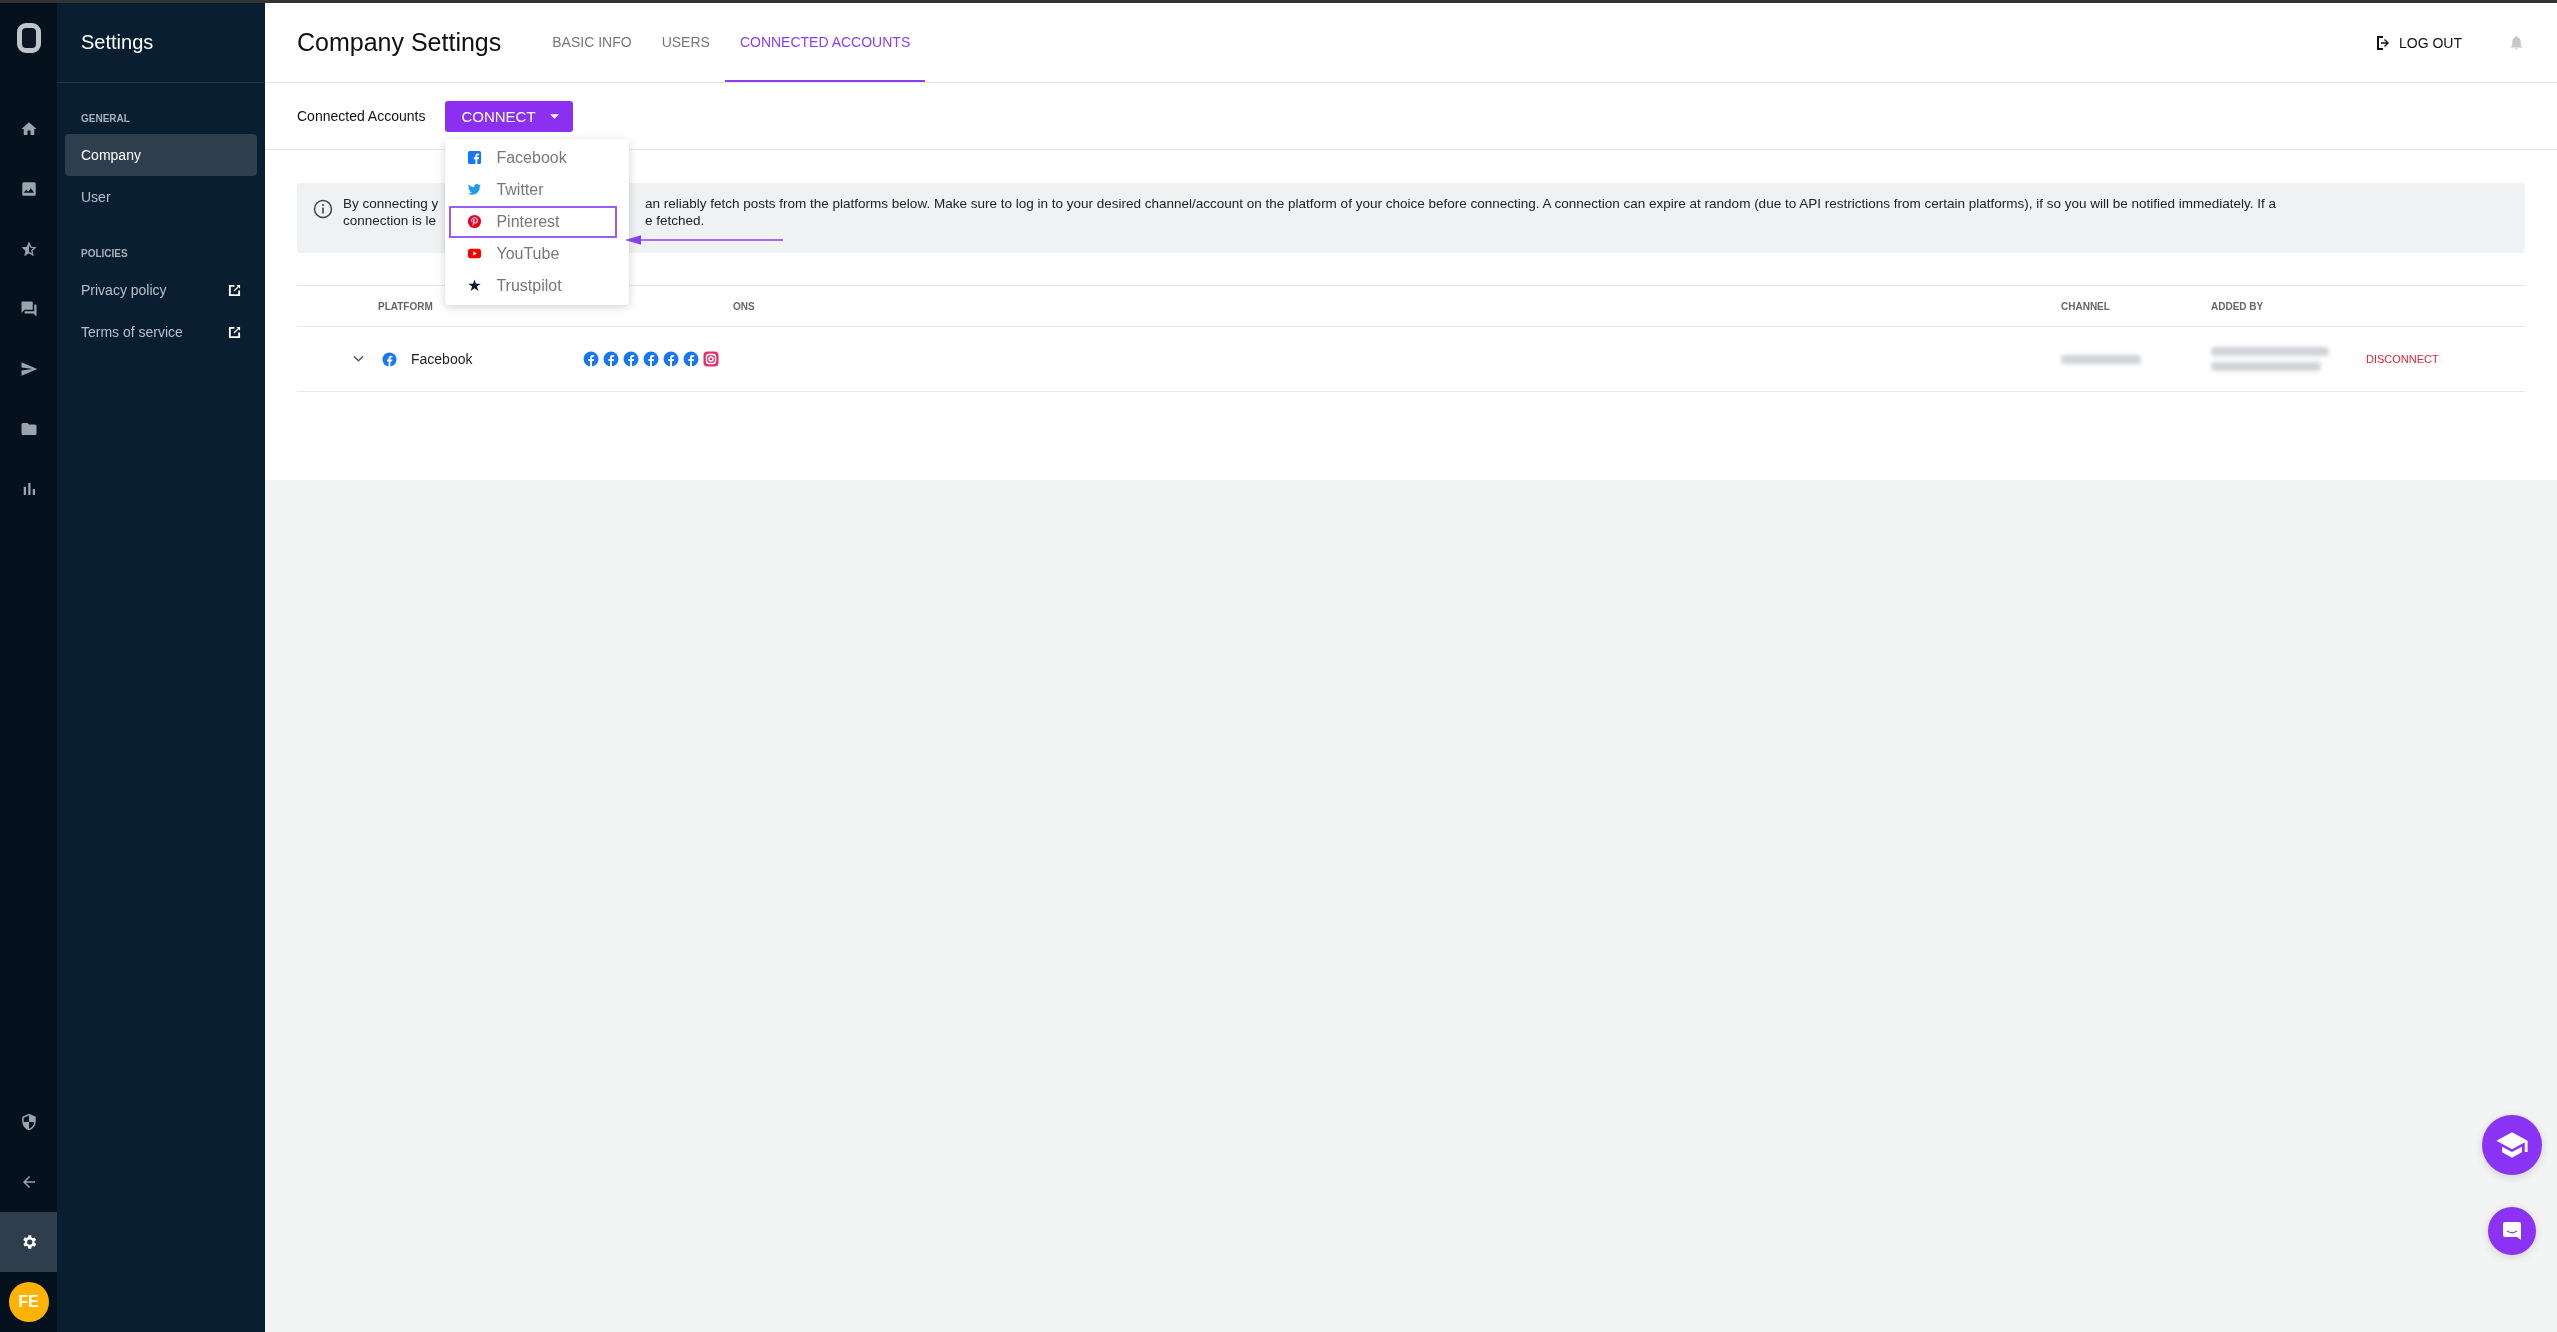  Describe the element at coordinates (28, 369) in the screenshot. I see `send-icon` at that location.